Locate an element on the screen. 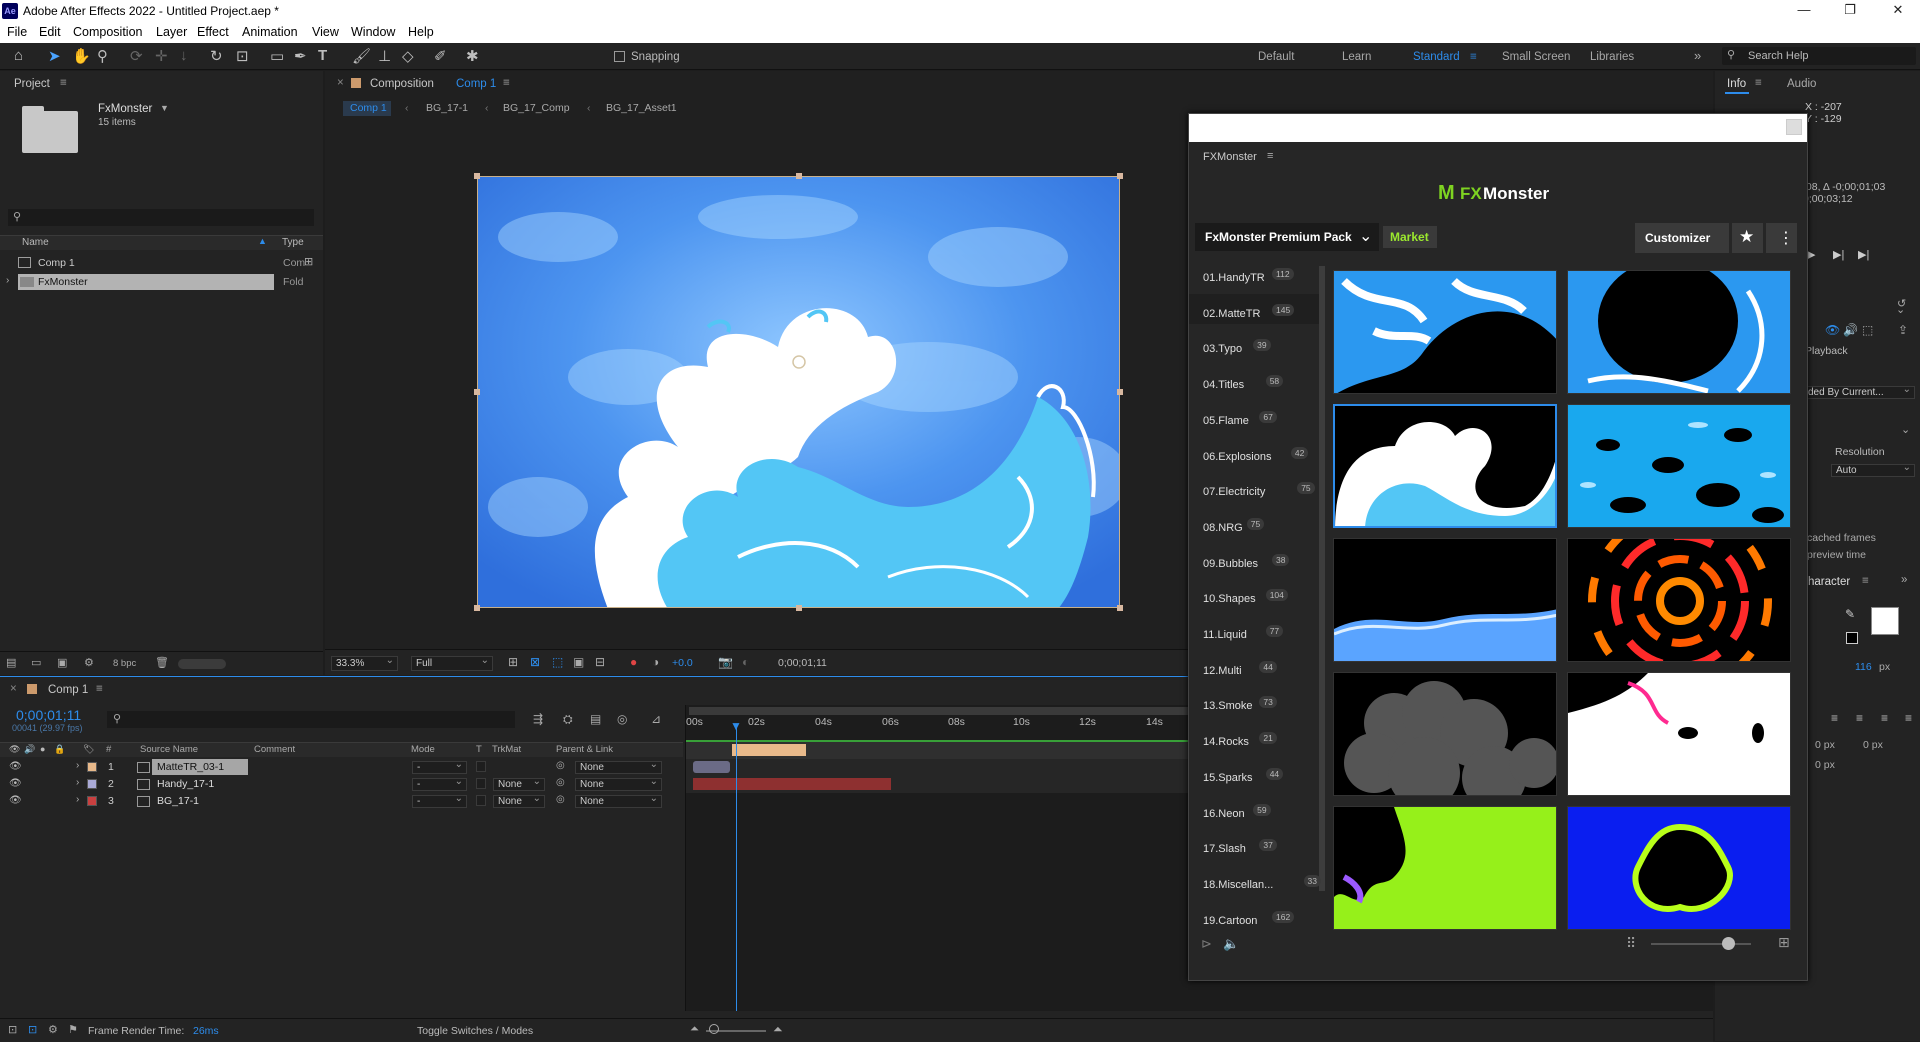 This screenshot has height=1042, width=1920. next-frame-icon: ▶| is located at coordinates (1838, 254).